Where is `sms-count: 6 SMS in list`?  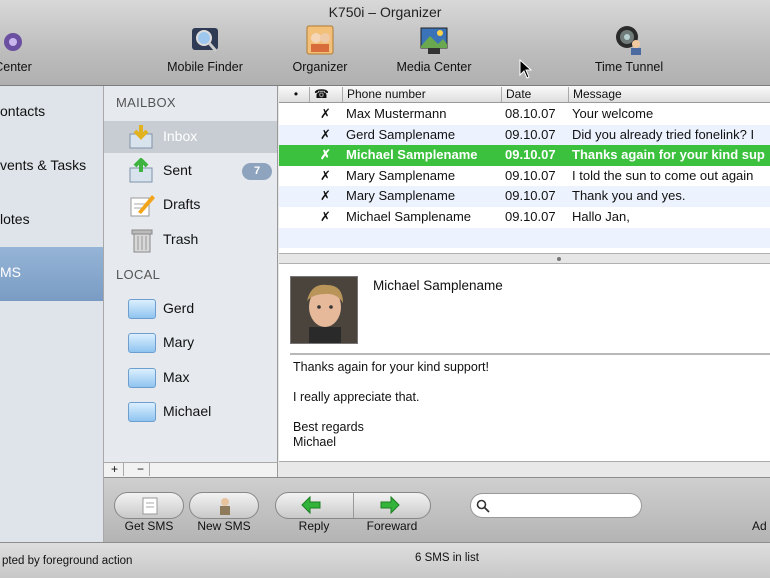
sms-count: 6 SMS in list is located at coordinates (447, 558).